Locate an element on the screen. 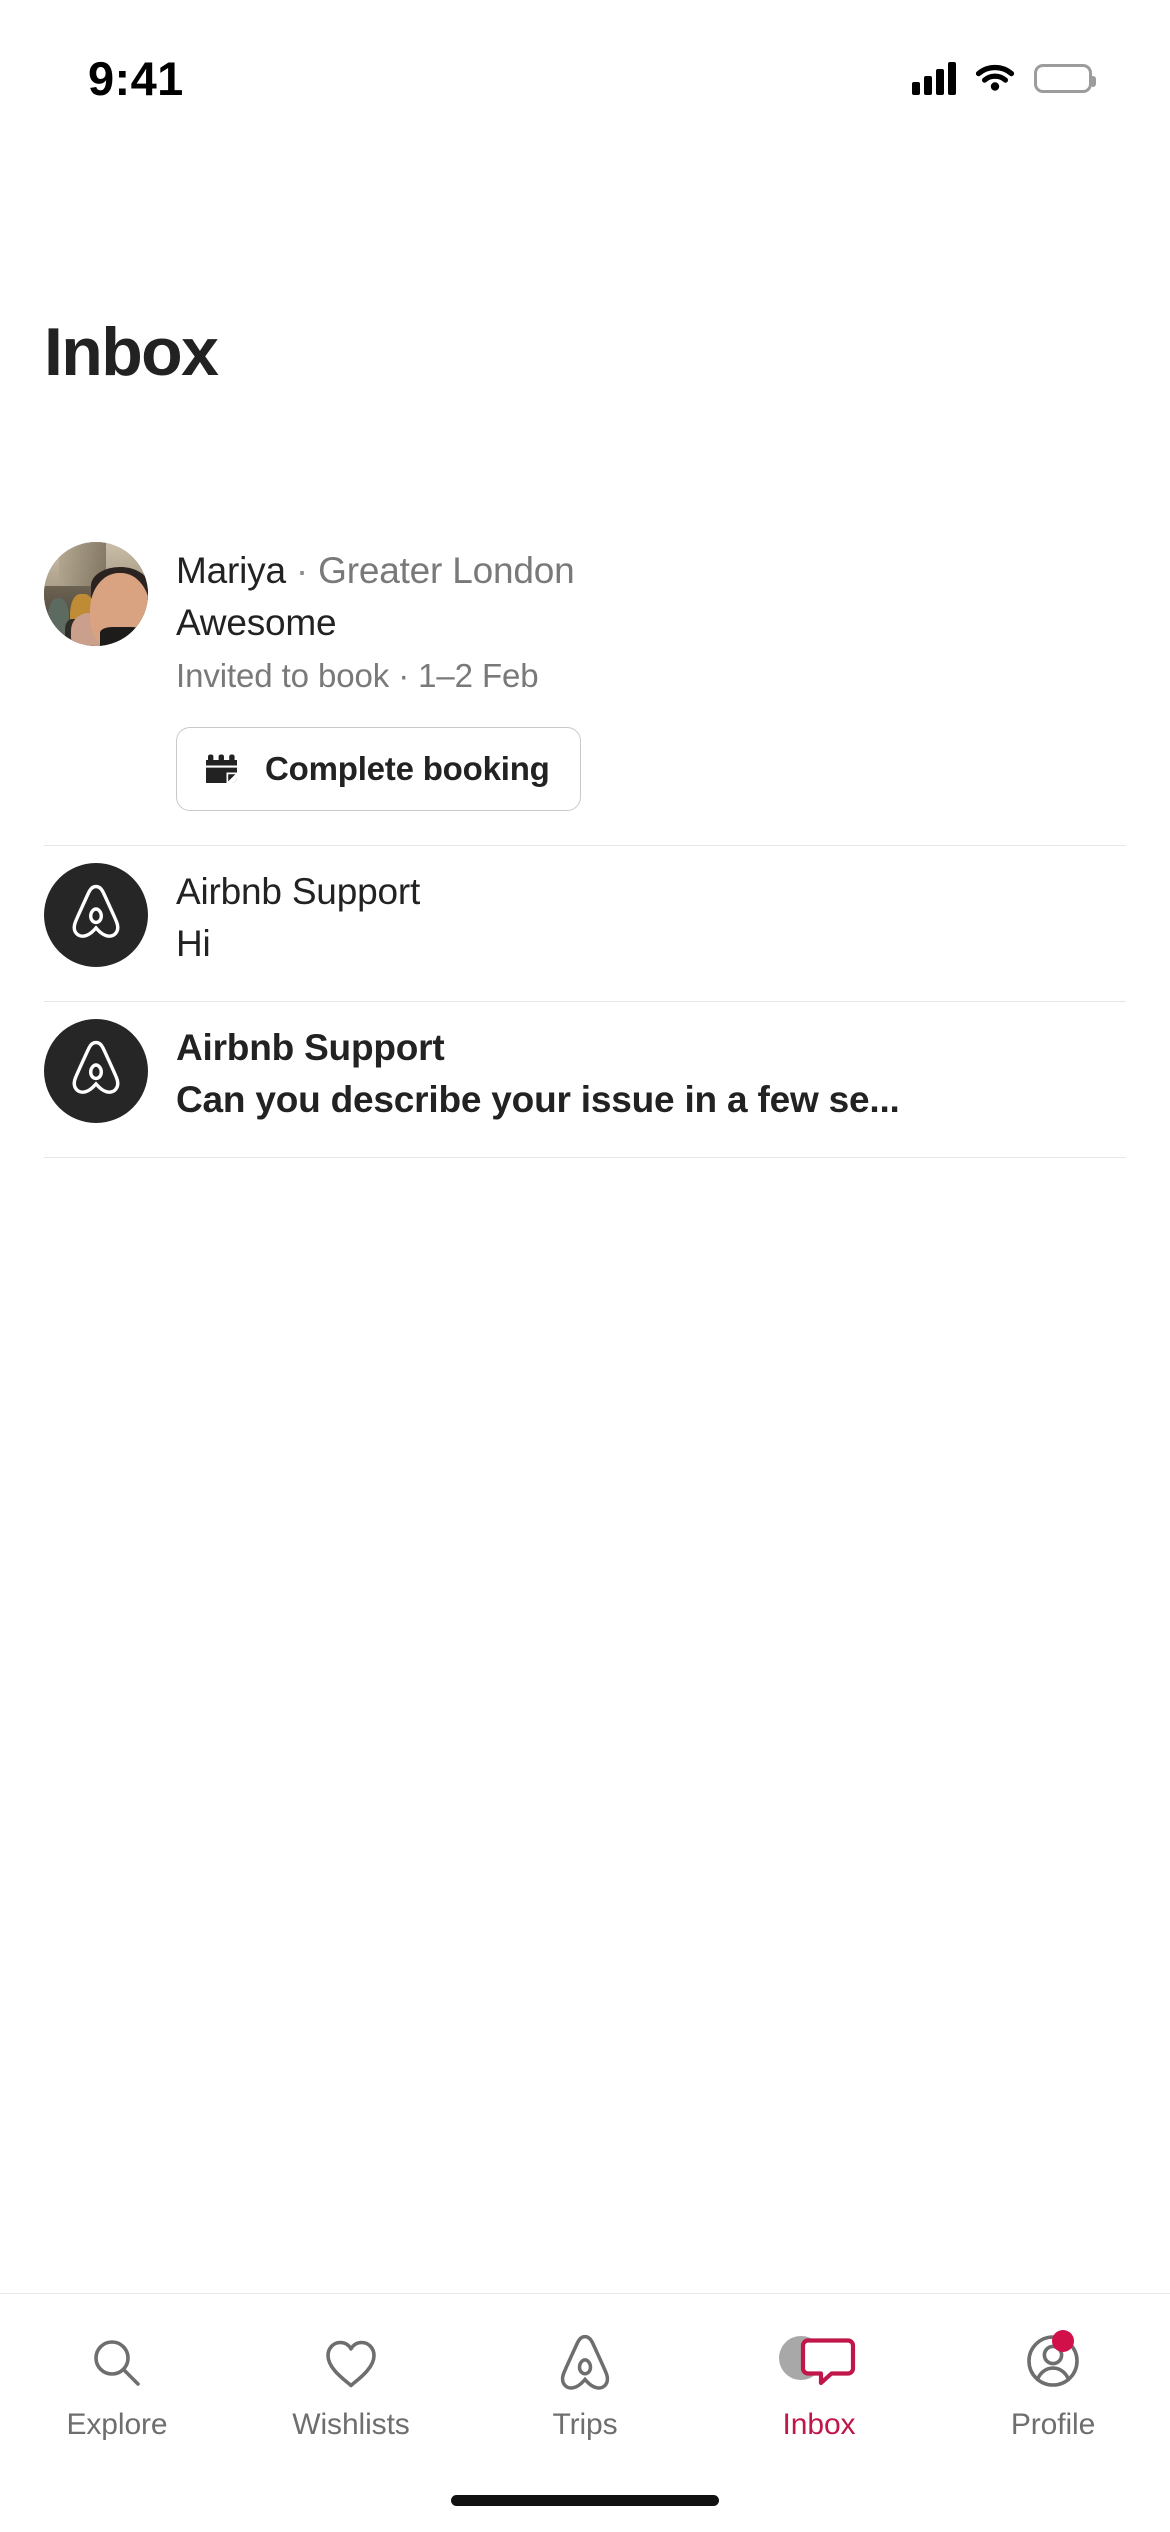  thread-sender-name: Mariya is located at coordinates (231, 570).